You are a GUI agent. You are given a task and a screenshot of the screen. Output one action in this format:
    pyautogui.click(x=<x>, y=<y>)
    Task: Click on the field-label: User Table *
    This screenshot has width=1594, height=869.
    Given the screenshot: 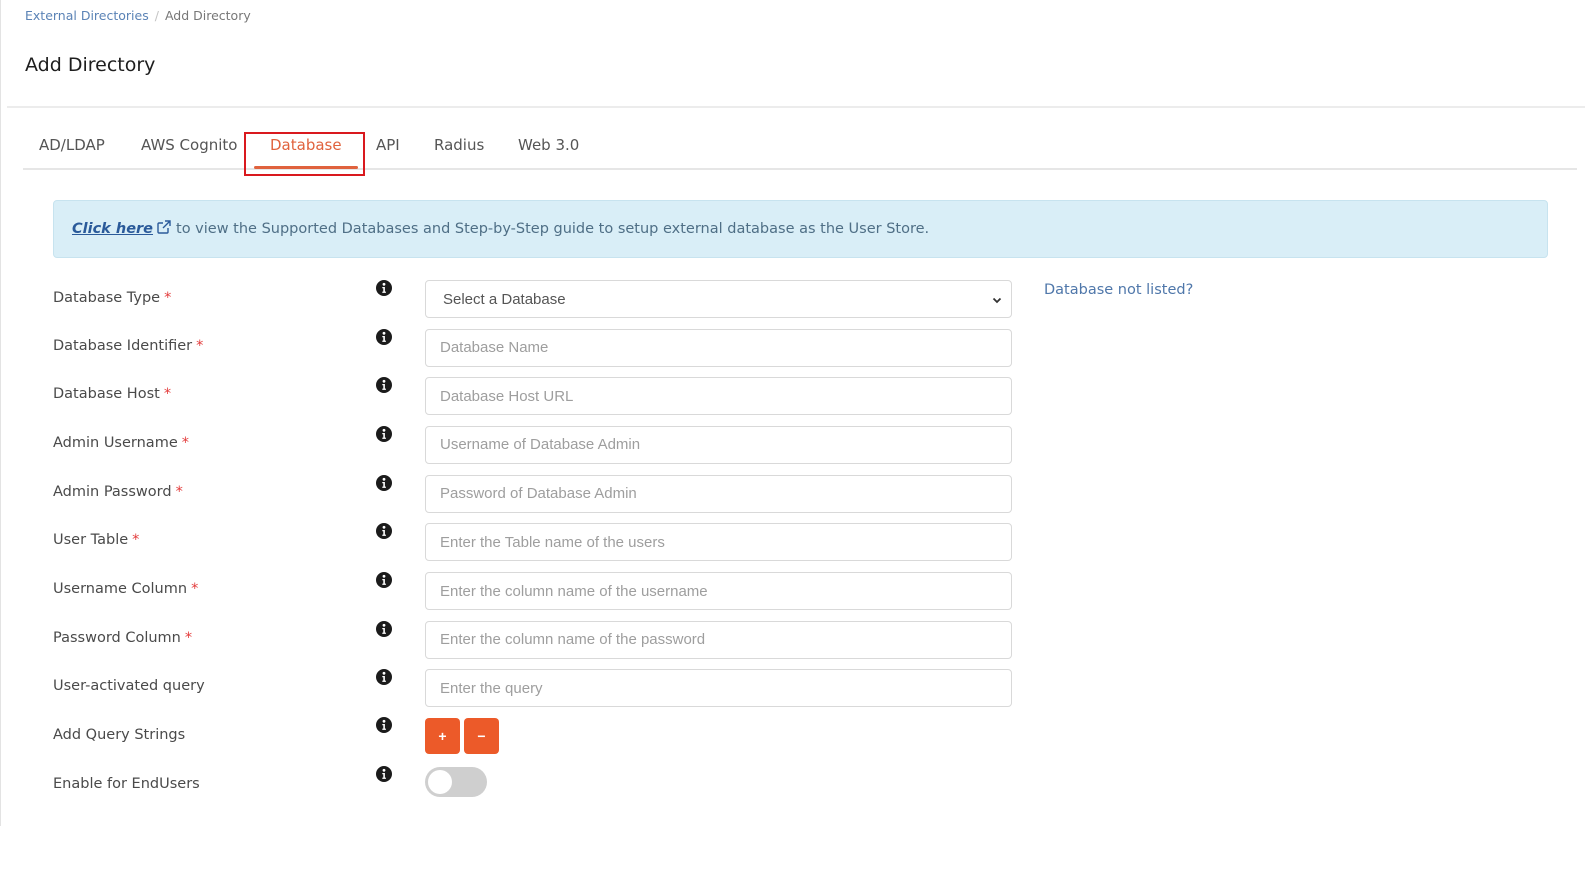 What is the action you would take?
    pyautogui.click(x=96, y=540)
    